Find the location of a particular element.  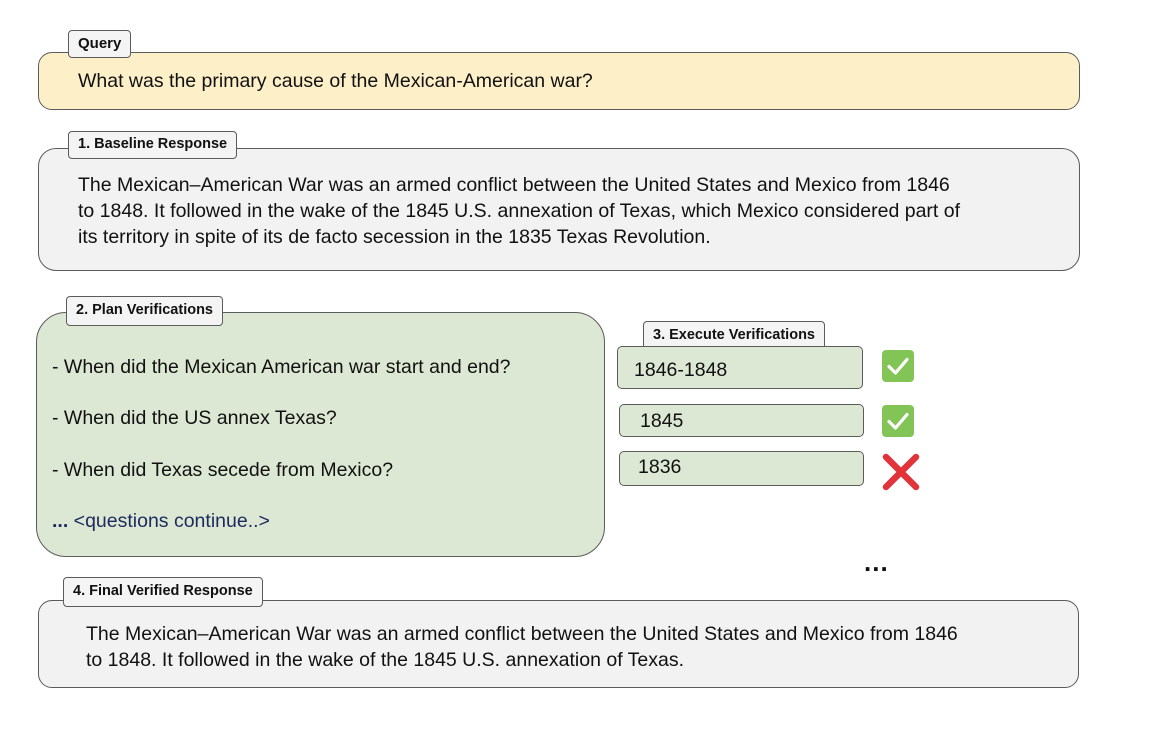

baseline-response-label: 1. Baseline Response is located at coordinates (153, 145).